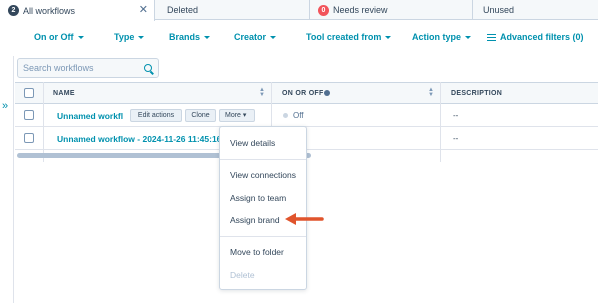  Describe the element at coordinates (285, 115) in the screenshot. I see `status-dot` at that location.